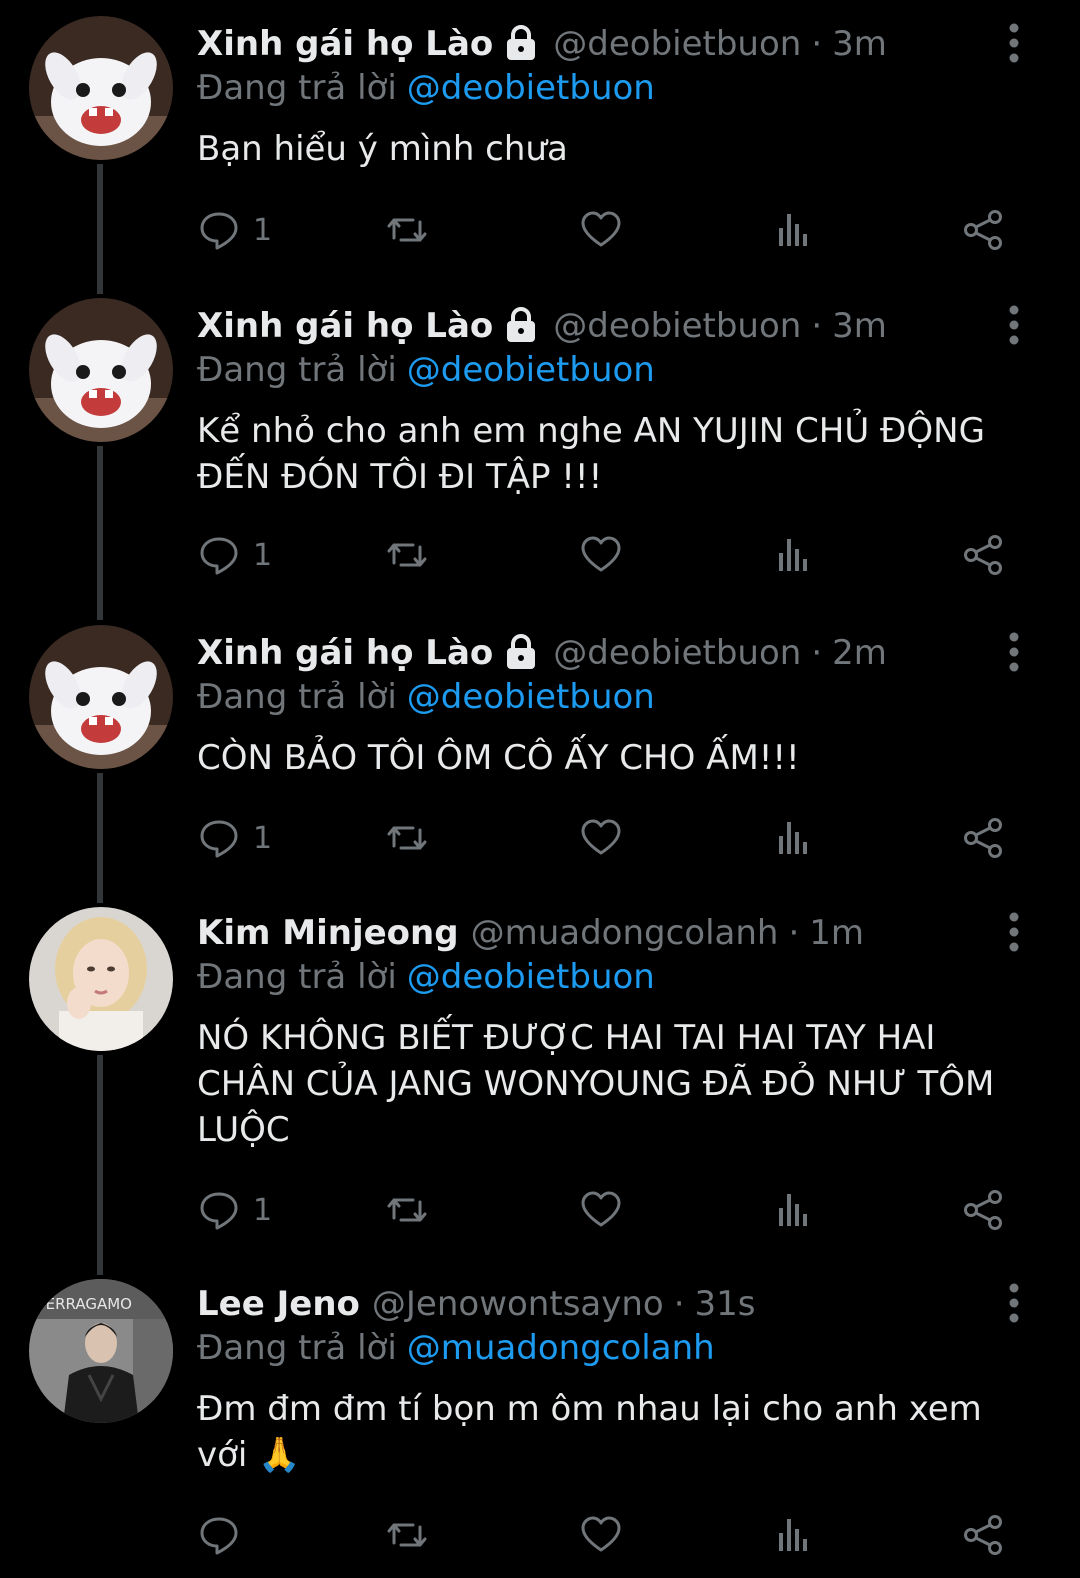 Image resolution: width=1080 pixels, height=1578 pixels. I want to click on display-name: Lee Jeno, so click(278, 1304).